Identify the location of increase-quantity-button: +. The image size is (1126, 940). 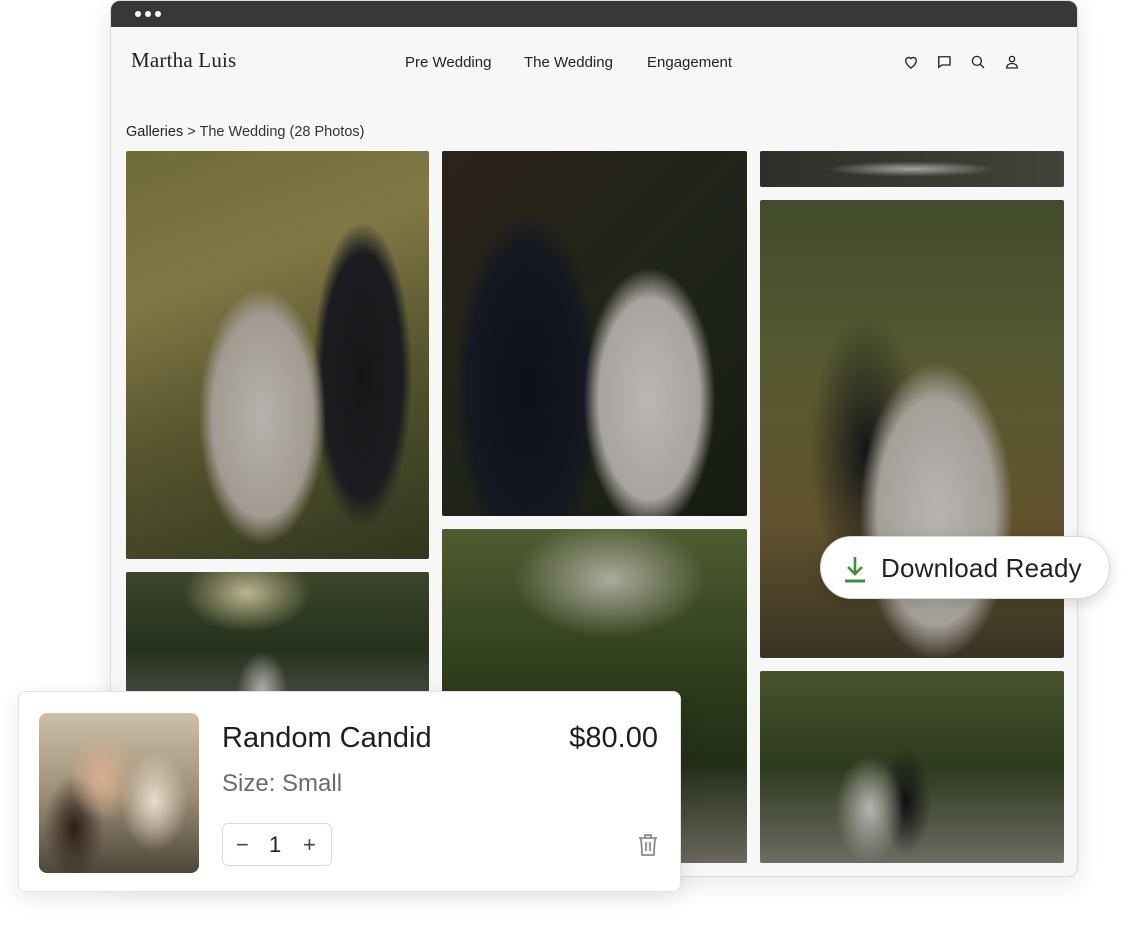
(309, 845).